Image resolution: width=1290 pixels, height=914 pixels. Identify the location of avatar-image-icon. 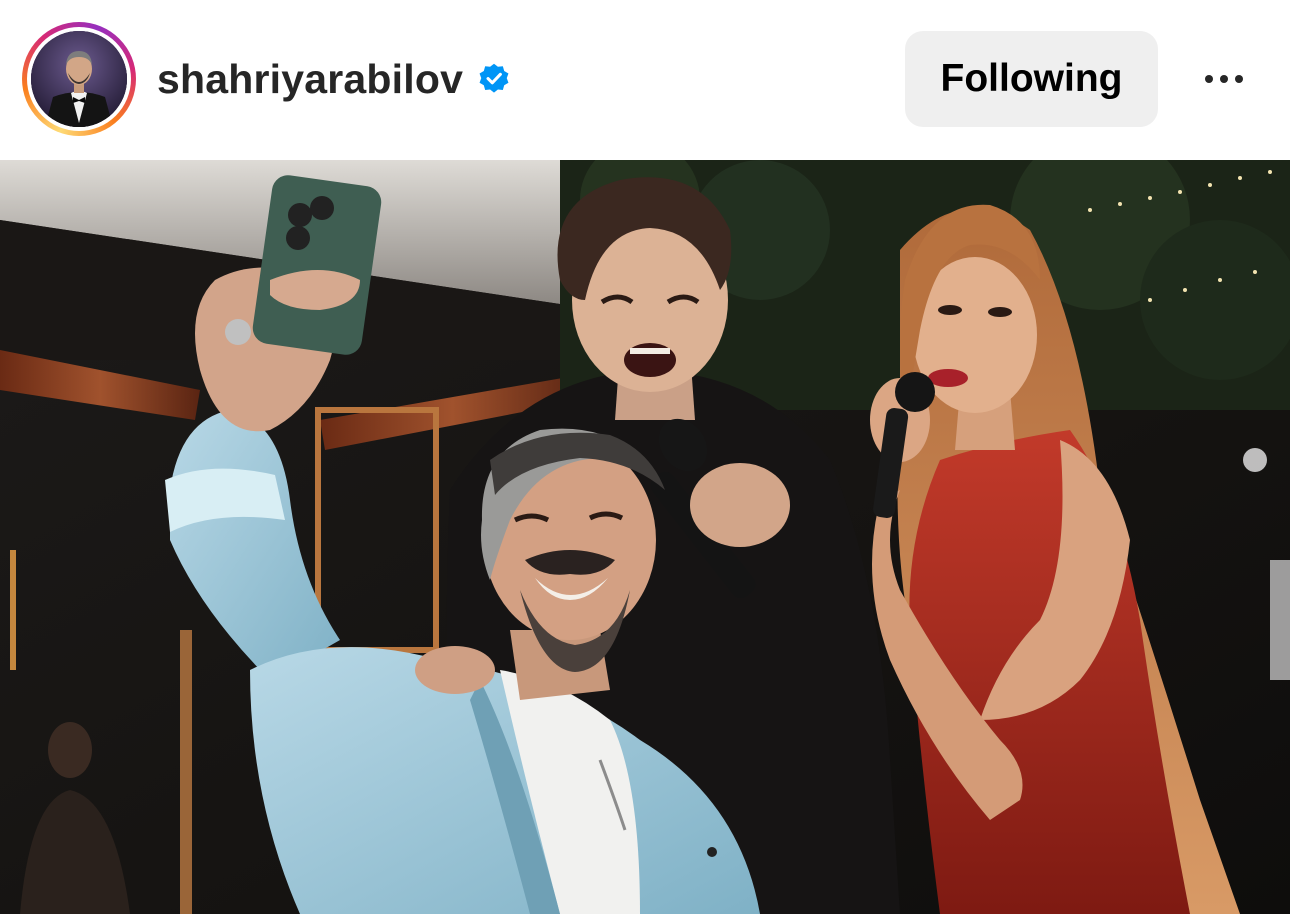
(79, 79).